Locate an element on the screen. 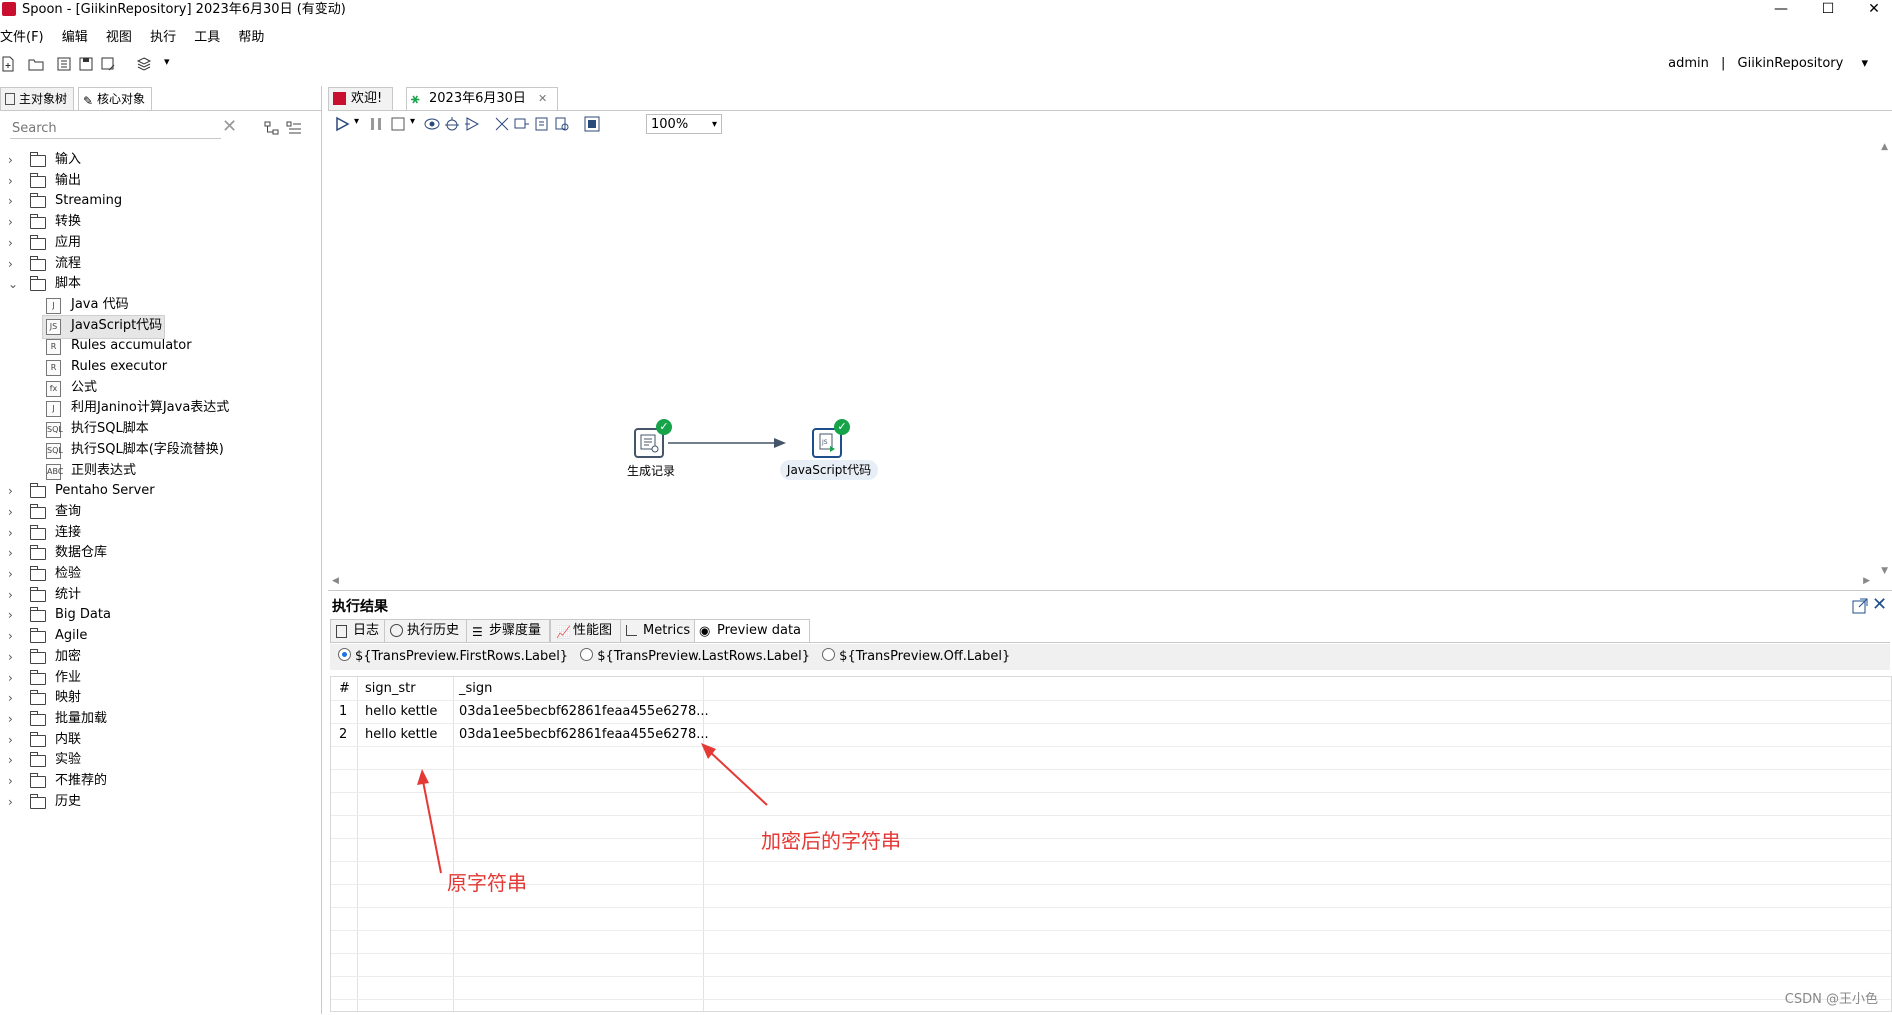 The image size is (1892, 1015). run-dropdown-icon: ▾ is located at coordinates (356, 121).